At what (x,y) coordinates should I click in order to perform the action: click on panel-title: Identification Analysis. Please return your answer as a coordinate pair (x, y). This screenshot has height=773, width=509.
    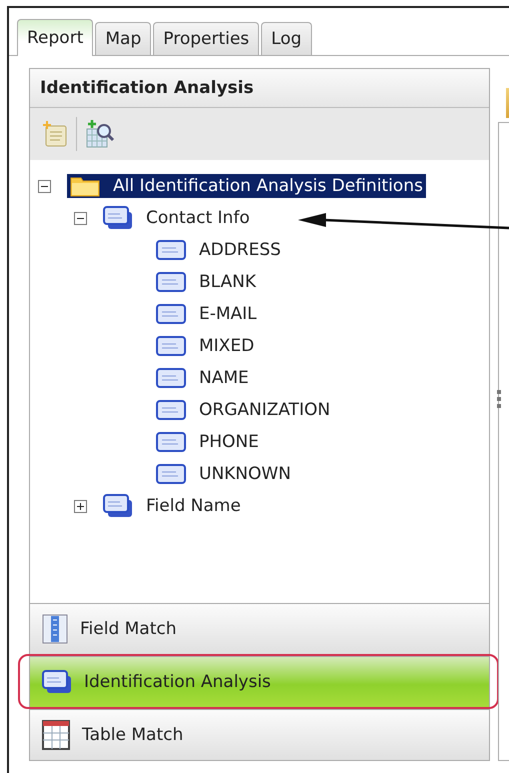
    Looking at the image, I should click on (259, 88).